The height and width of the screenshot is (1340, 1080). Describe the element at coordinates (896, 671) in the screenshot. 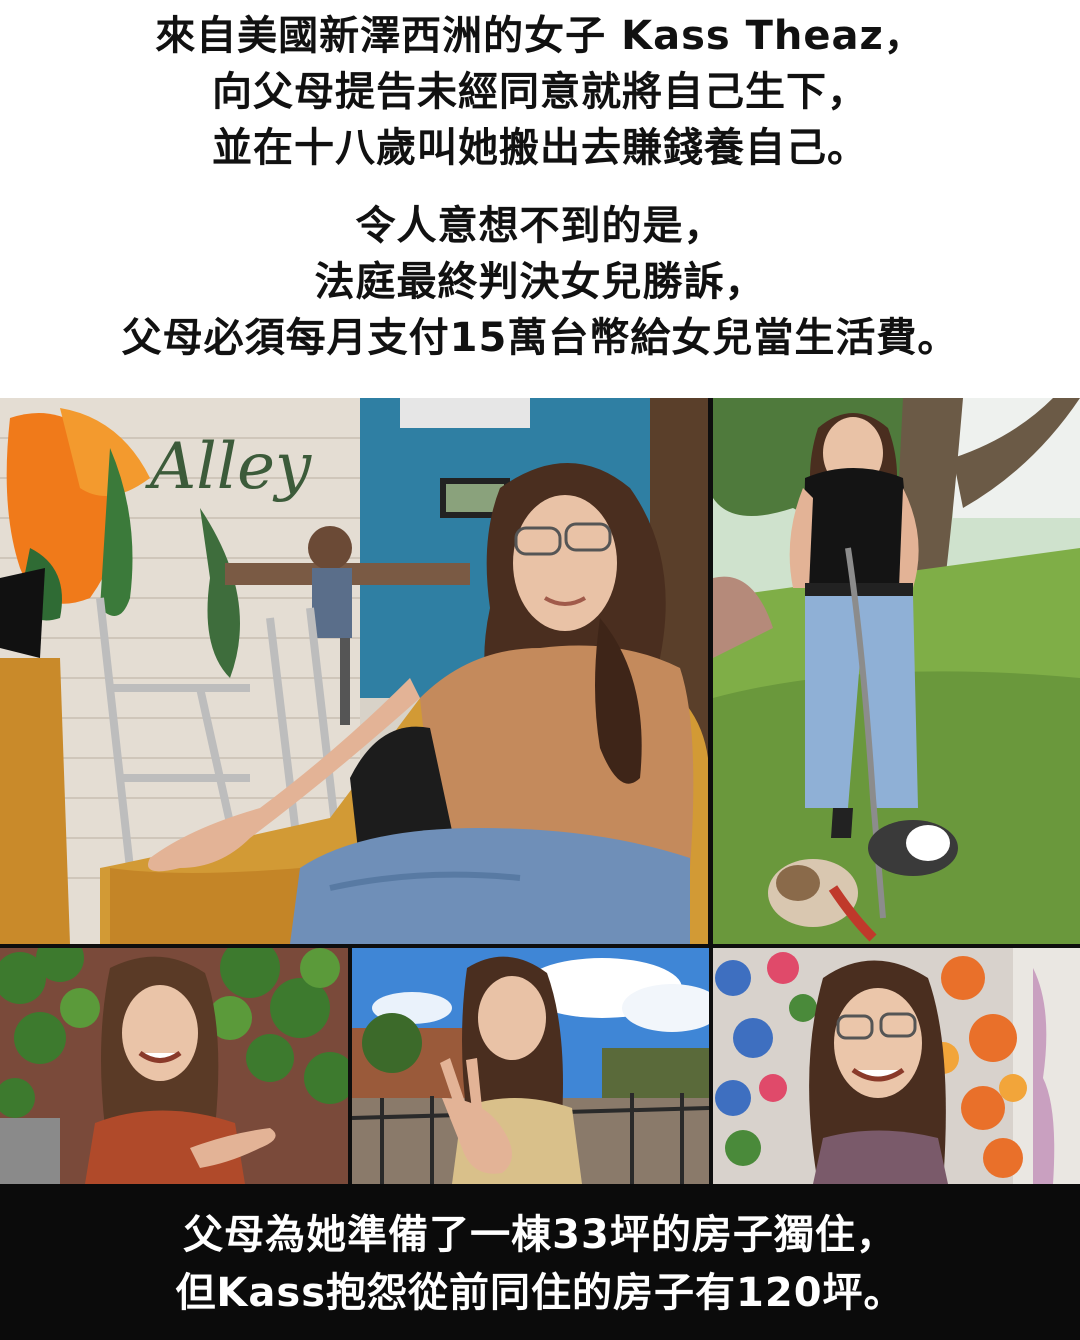

I see `photo-walking-dogs` at that location.